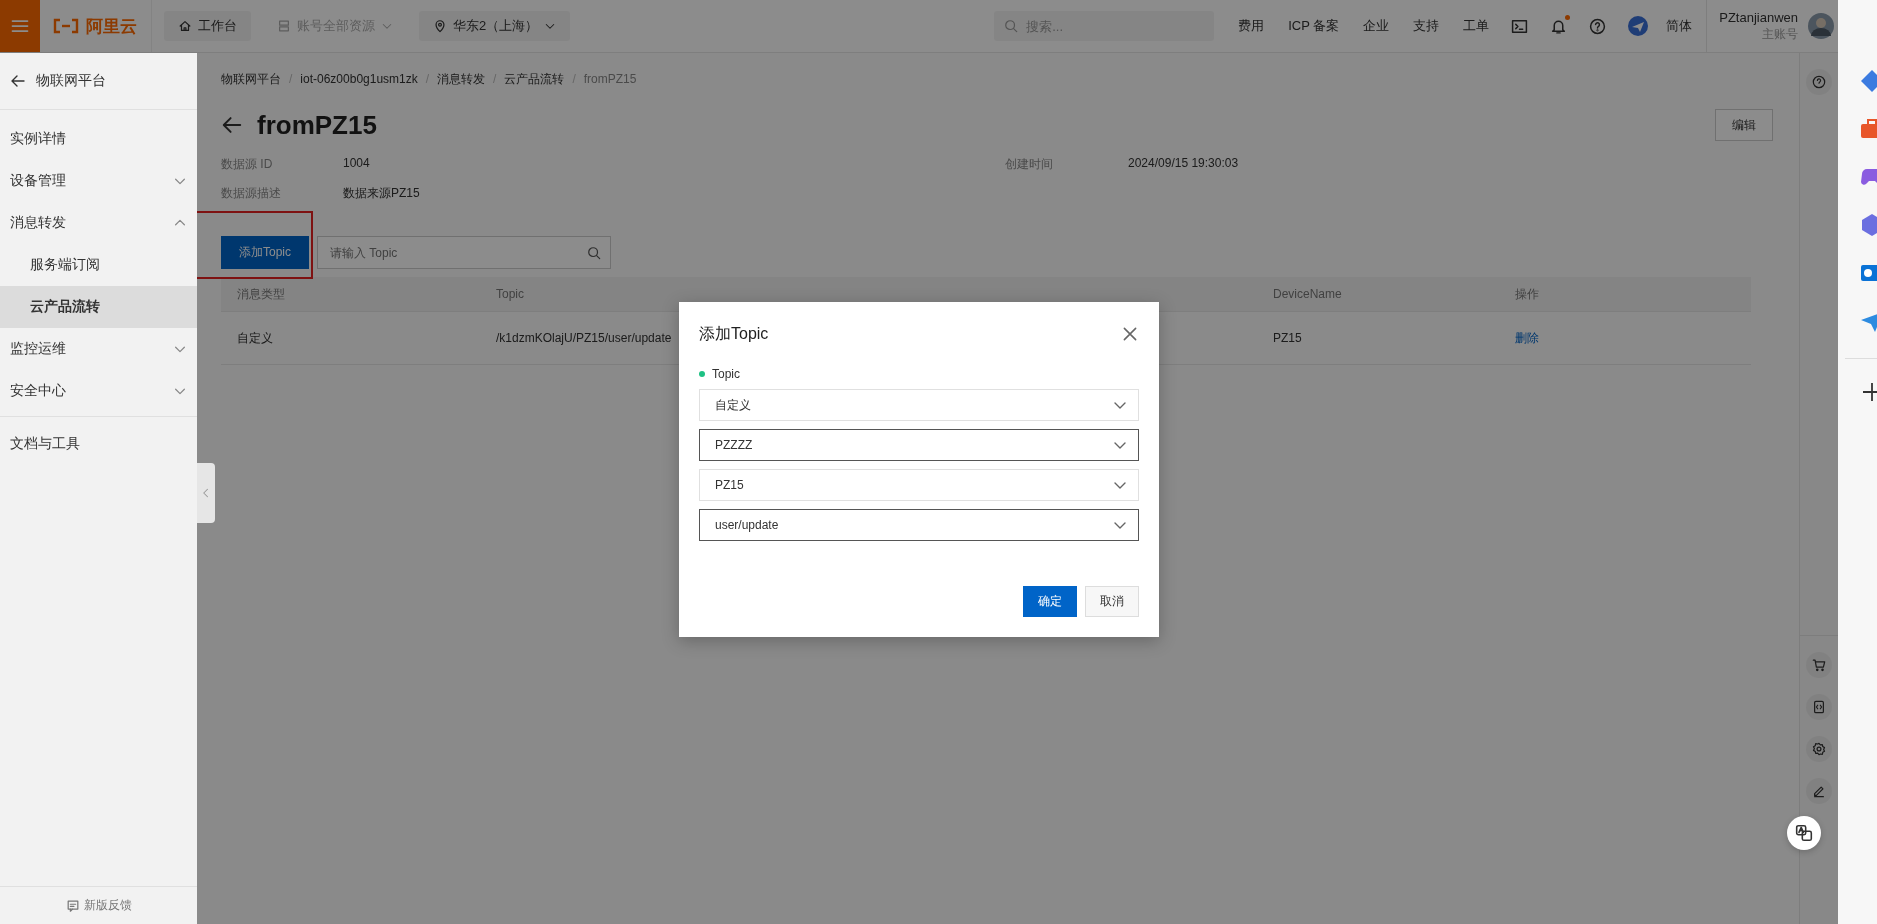 The width and height of the screenshot is (1877, 924). What do you see at coordinates (265, 252) in the screenshot?
I see `add-topic-button: 添加Topic` at bounding box center [265, 252].